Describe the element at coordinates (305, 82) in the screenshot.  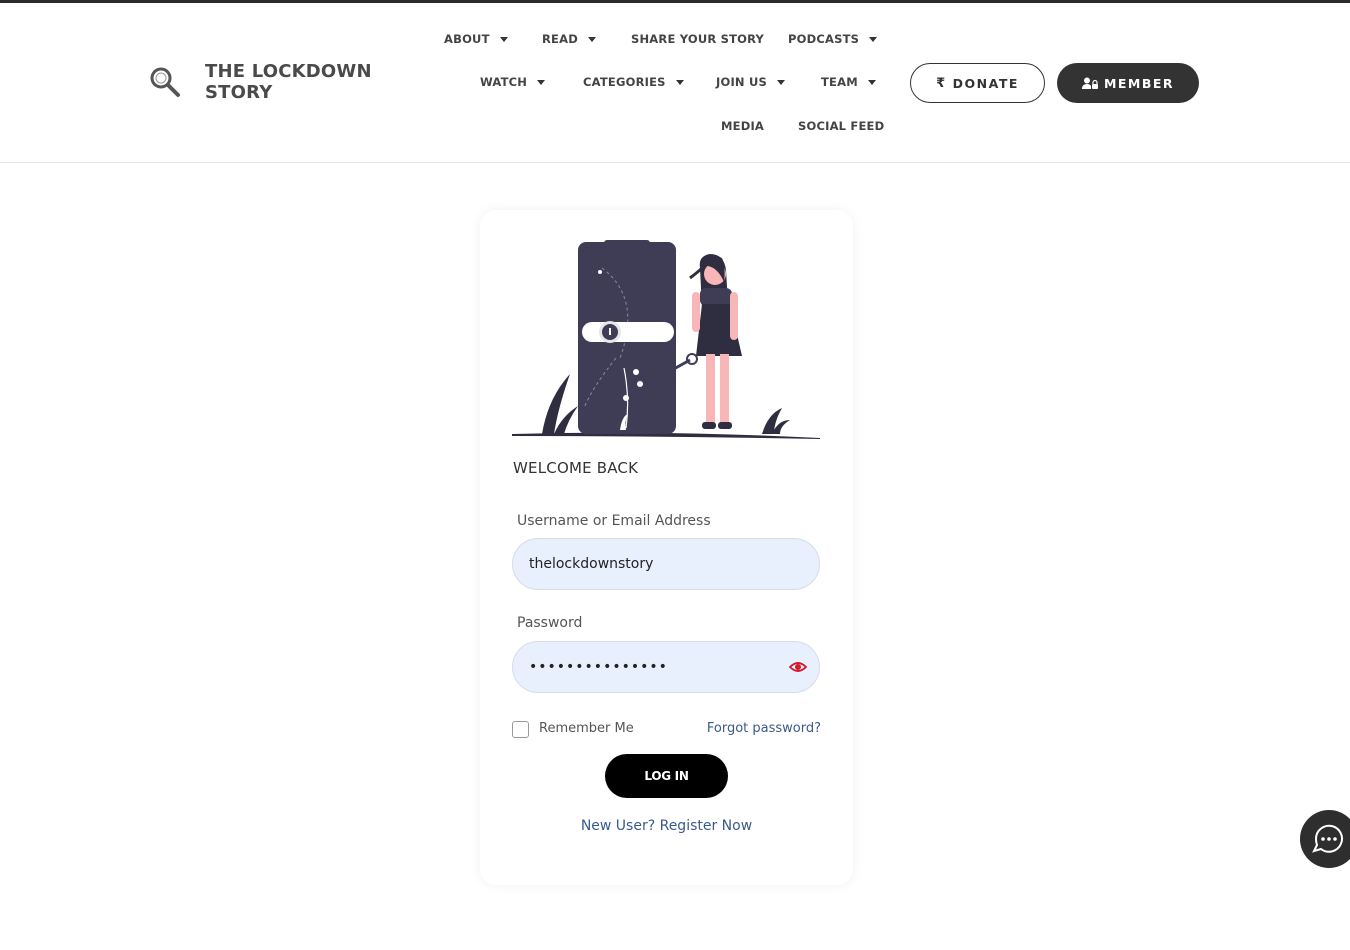
I see `site-logo-text: THE LOCKDOWN STORY` at that location.